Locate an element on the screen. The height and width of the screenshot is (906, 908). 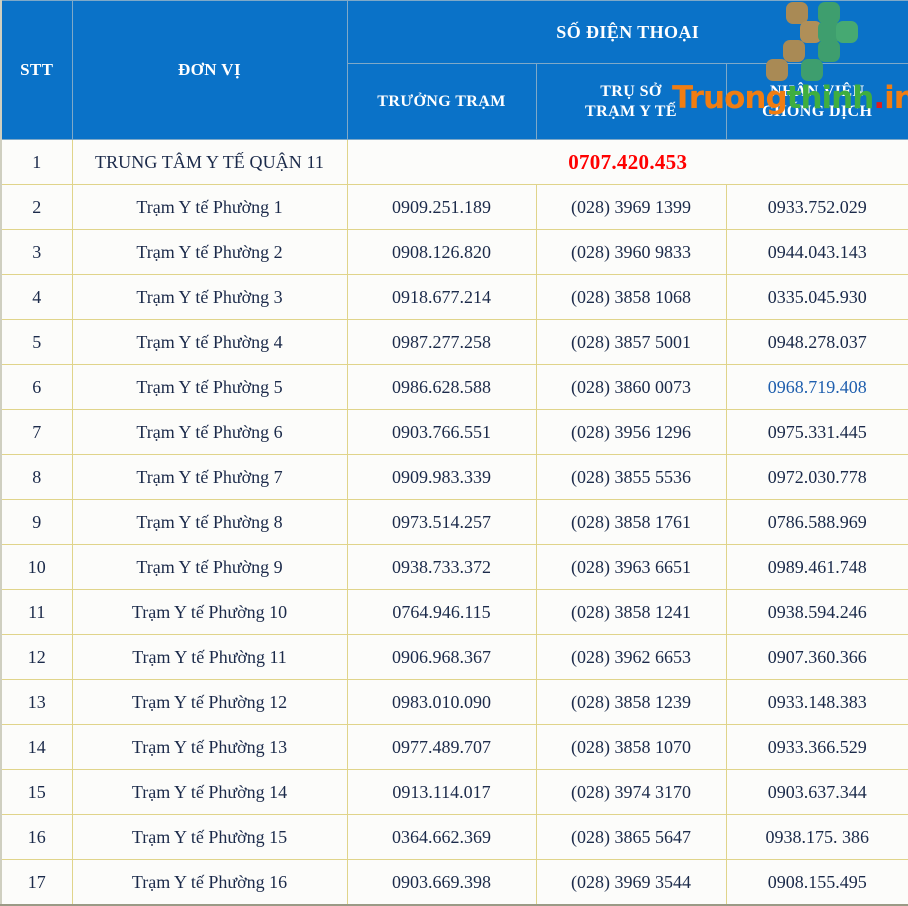
column-header-station-office: TRỤ SỞ TRẠM Y TẾ is located at coordinates (631, 101).